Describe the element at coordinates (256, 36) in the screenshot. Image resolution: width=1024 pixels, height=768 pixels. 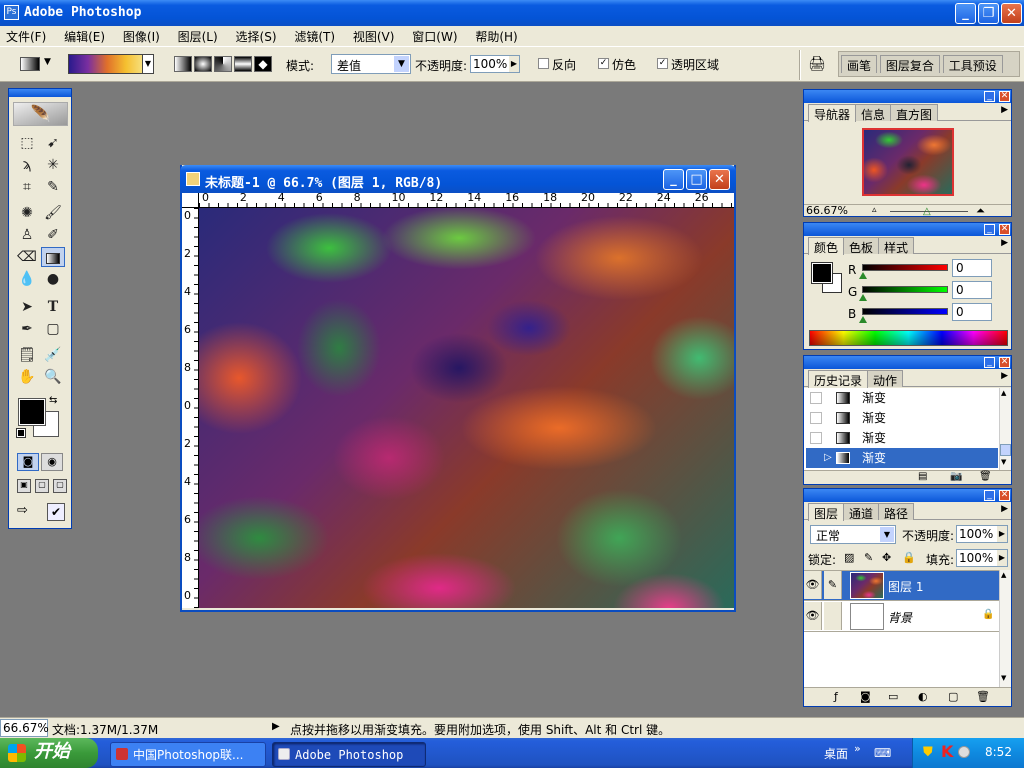
I see `menu-select: 选择(S)` at that location.